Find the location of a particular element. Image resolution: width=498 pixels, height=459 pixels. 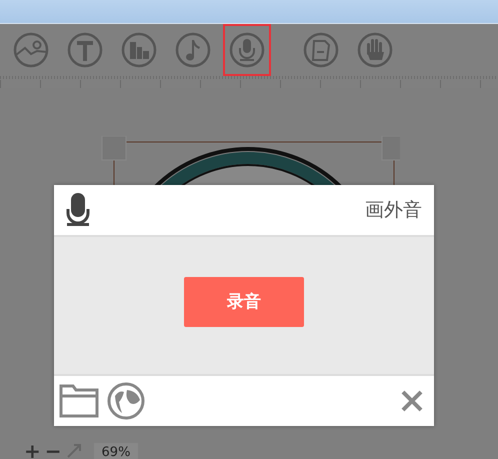

zoom-level: 69% is located at coordinates (116, 450).